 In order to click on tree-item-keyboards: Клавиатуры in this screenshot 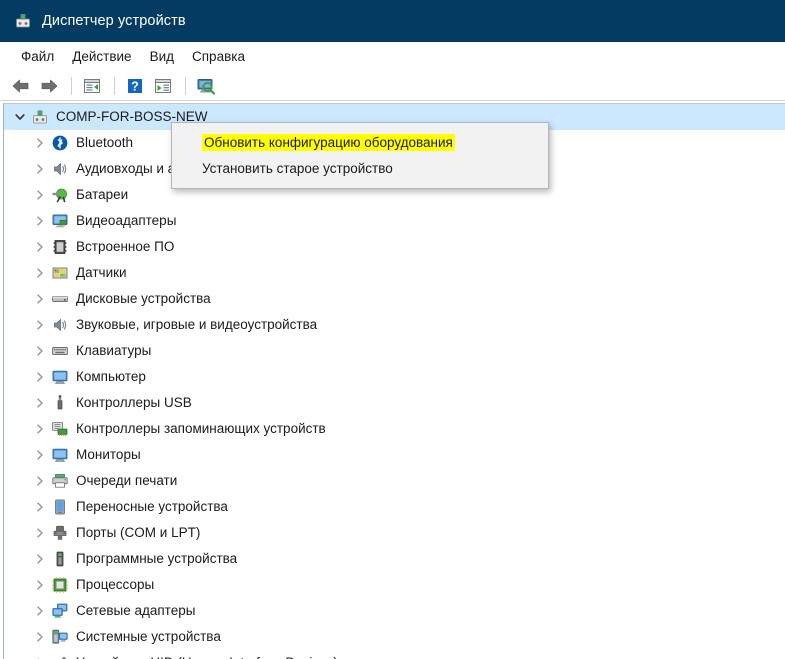, I will do `click(394, 351)`.